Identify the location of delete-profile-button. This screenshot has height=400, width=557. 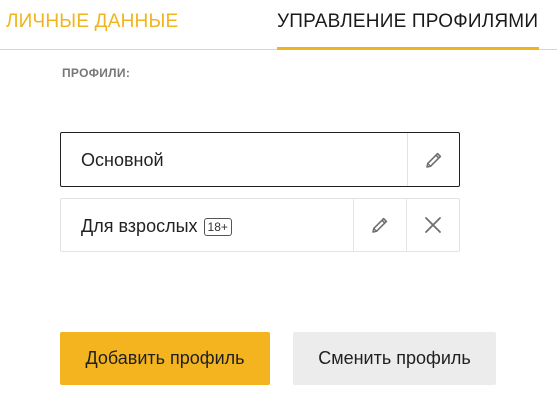
(432, 225).